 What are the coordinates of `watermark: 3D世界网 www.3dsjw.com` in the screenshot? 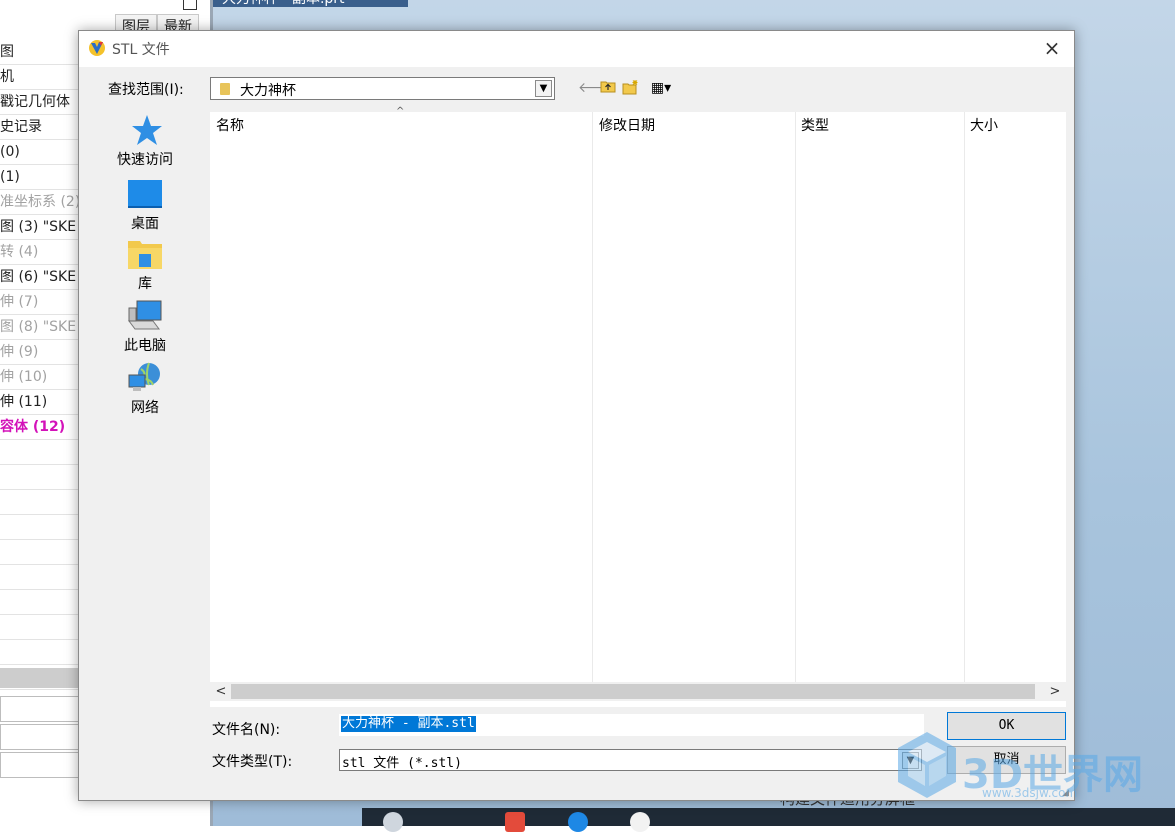 It's located at (1022, 770).